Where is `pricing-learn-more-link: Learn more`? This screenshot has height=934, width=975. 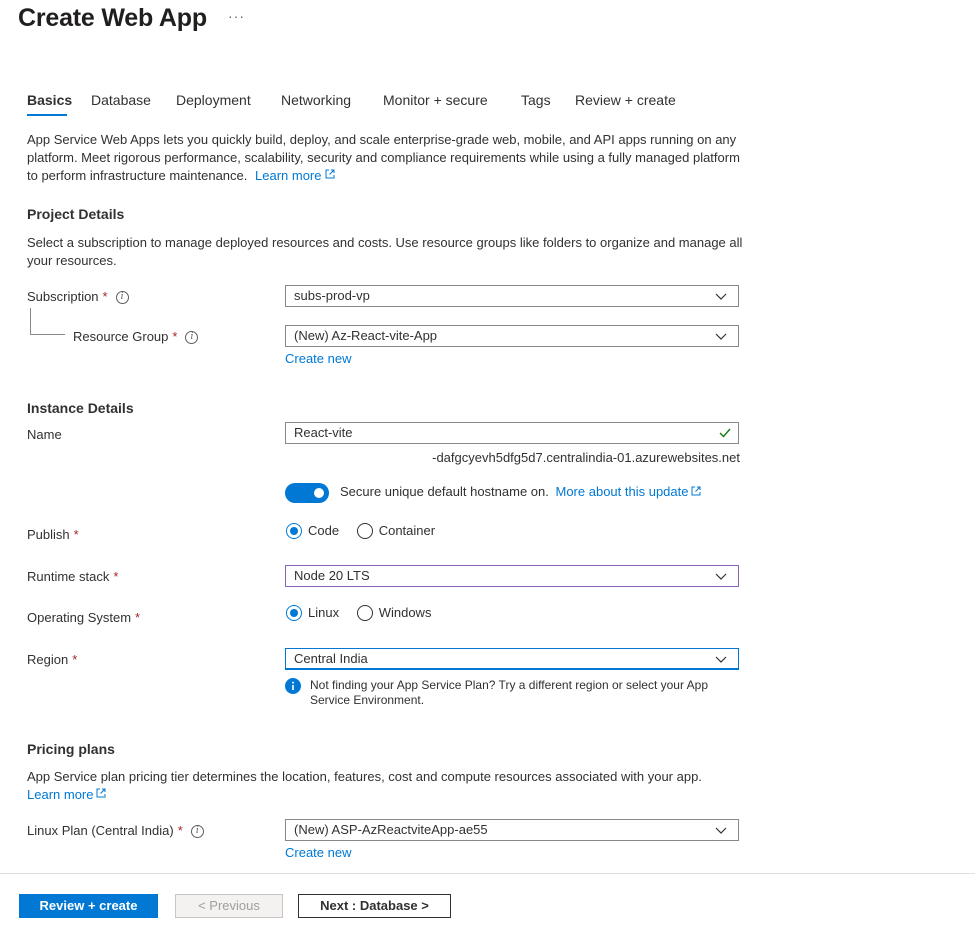
pricing-learn-more-link: Learn more is located at coordinates (66, 794).